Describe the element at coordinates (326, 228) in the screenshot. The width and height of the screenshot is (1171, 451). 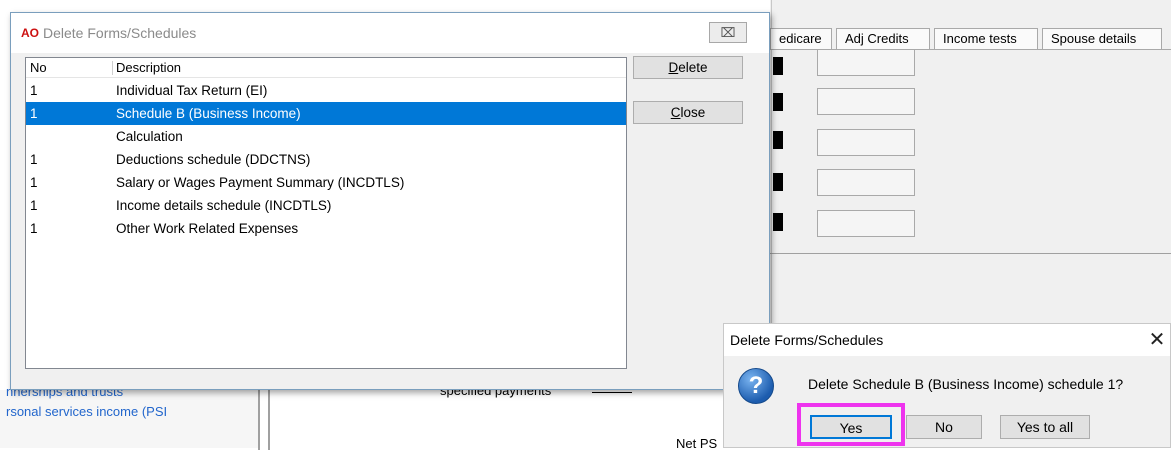
I see `list-item: 1 Other Work Related Expenses` at that location.